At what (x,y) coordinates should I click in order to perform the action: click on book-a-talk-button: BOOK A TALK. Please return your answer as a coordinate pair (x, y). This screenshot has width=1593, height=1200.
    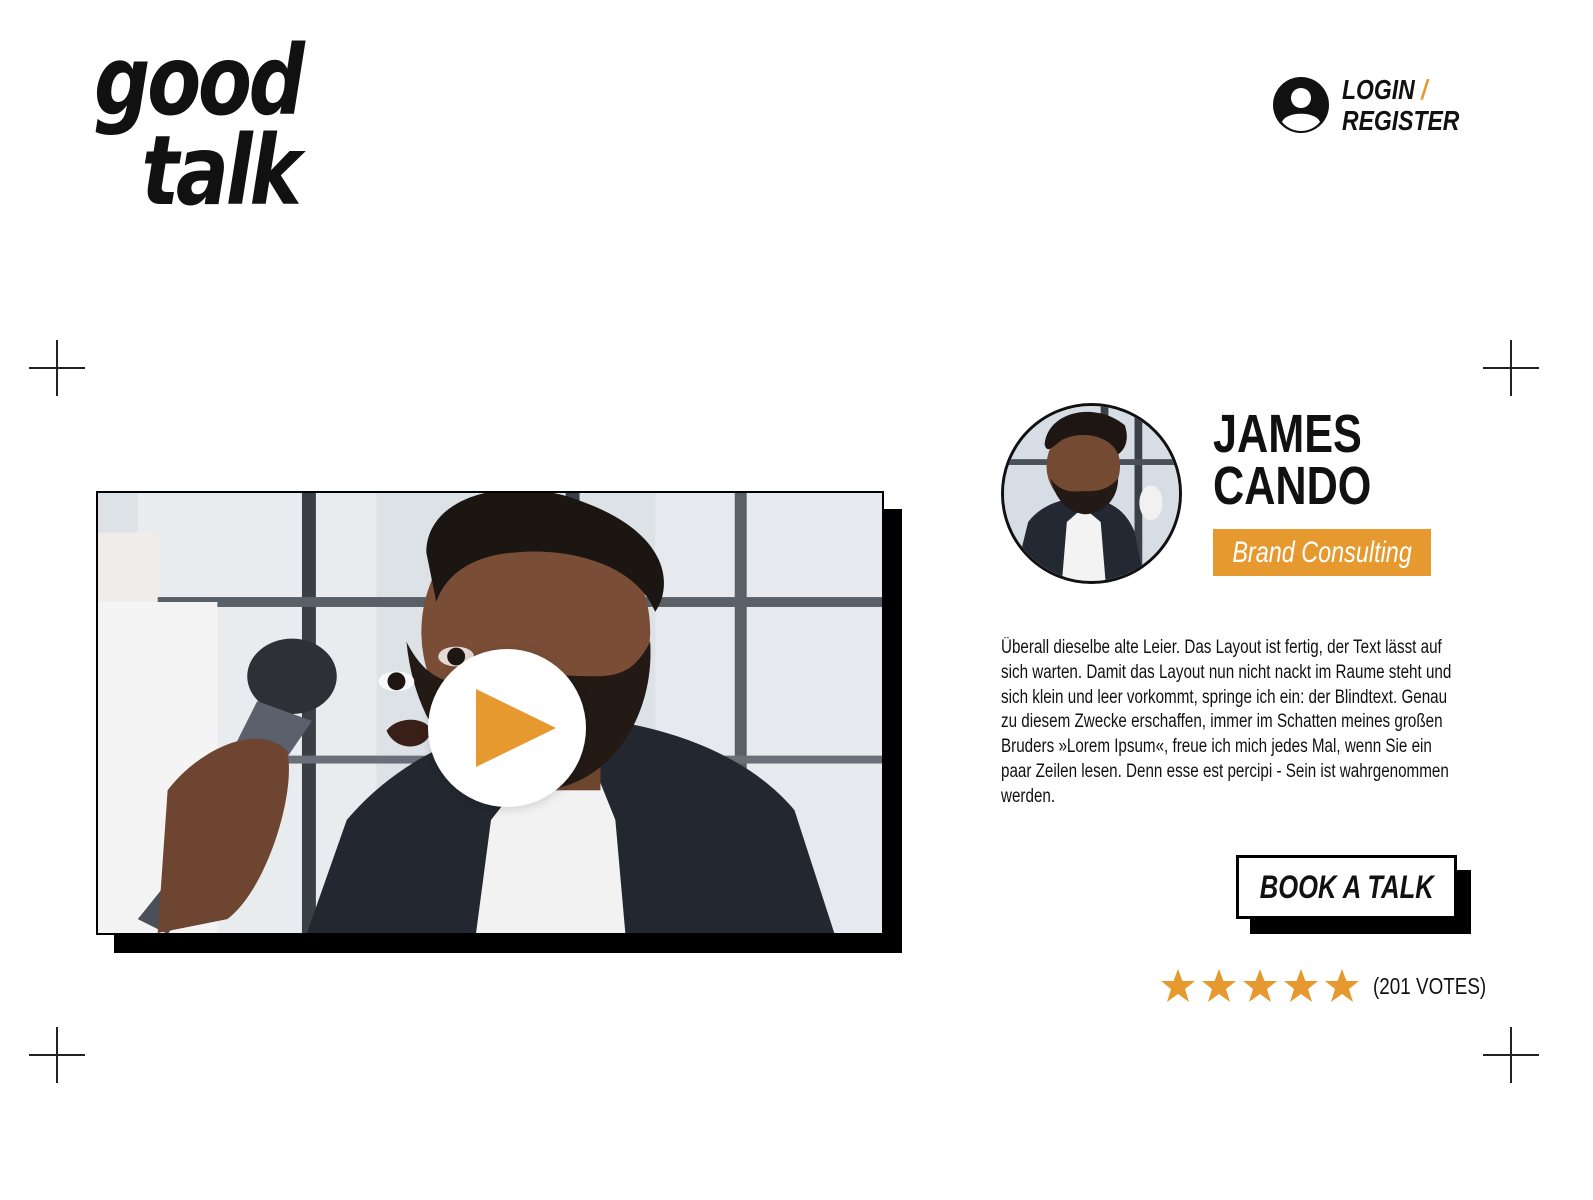
    Looking at the image, I should click on (1346, 887).